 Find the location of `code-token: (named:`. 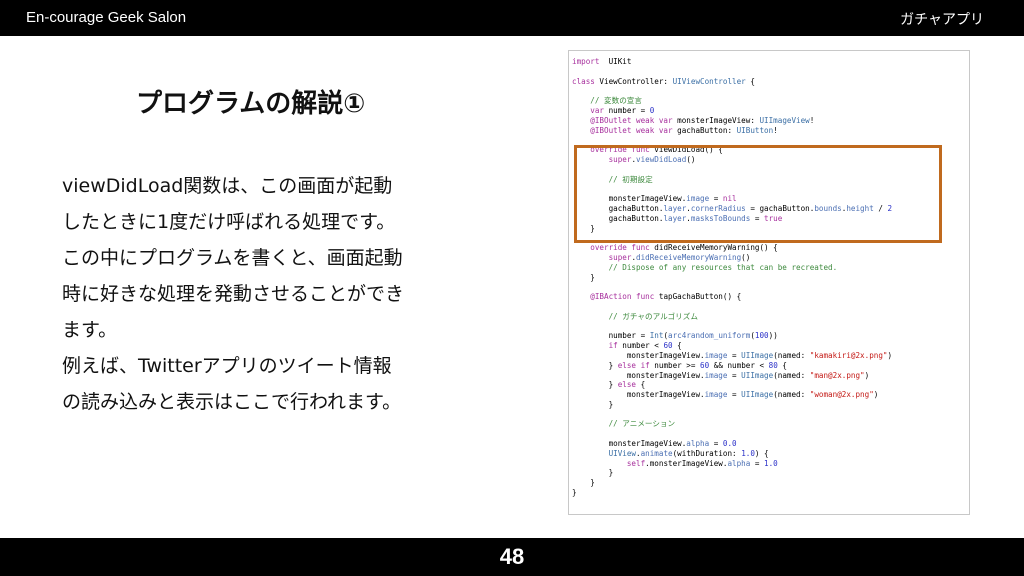

code-token: (named: is located at coordinates (791, 355).